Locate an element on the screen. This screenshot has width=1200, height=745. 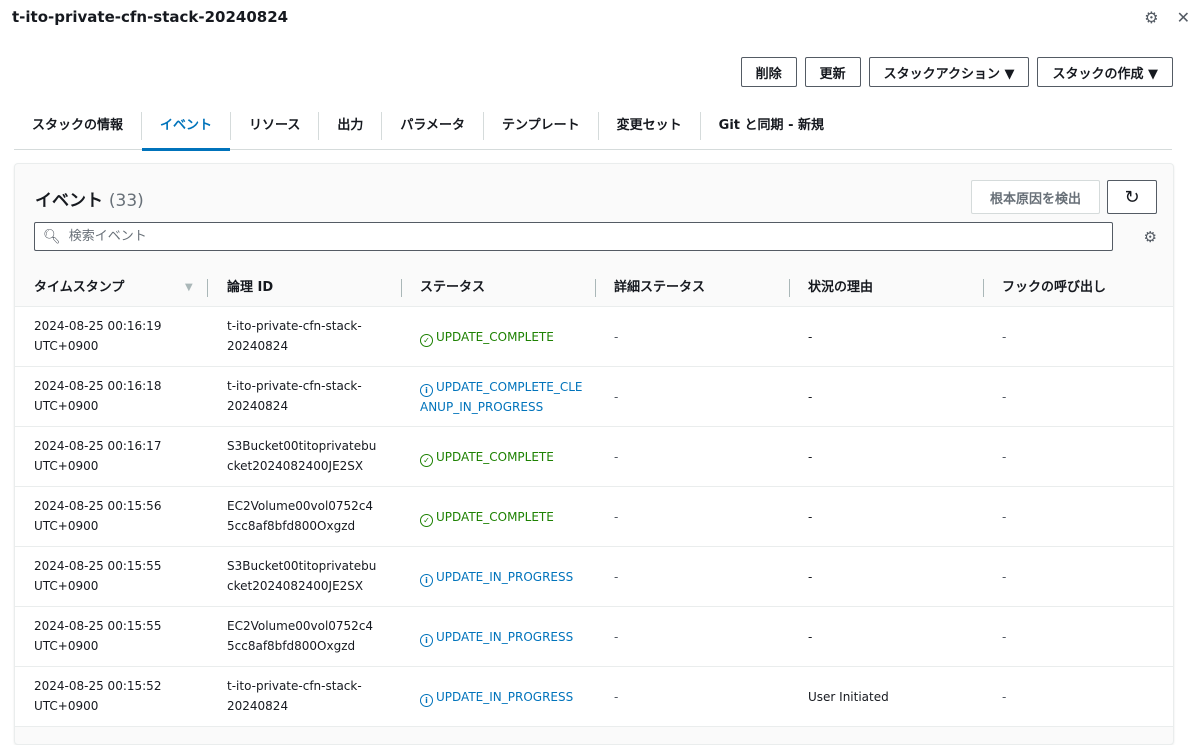
info-circle-icon: i is located at coordinates (426, 390).